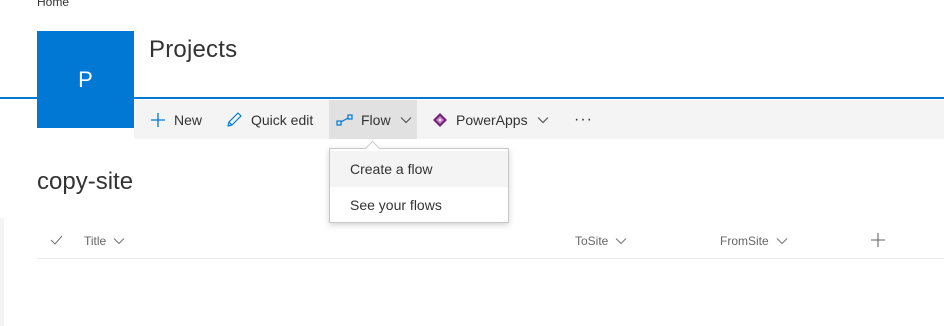 Image resolution: width=944 pixels, height=326 pixels. What do you see at coordinates (391, 169) in the screenshot?
I see `menu-item-label: Create a flow` at bounding box center [391, 169].